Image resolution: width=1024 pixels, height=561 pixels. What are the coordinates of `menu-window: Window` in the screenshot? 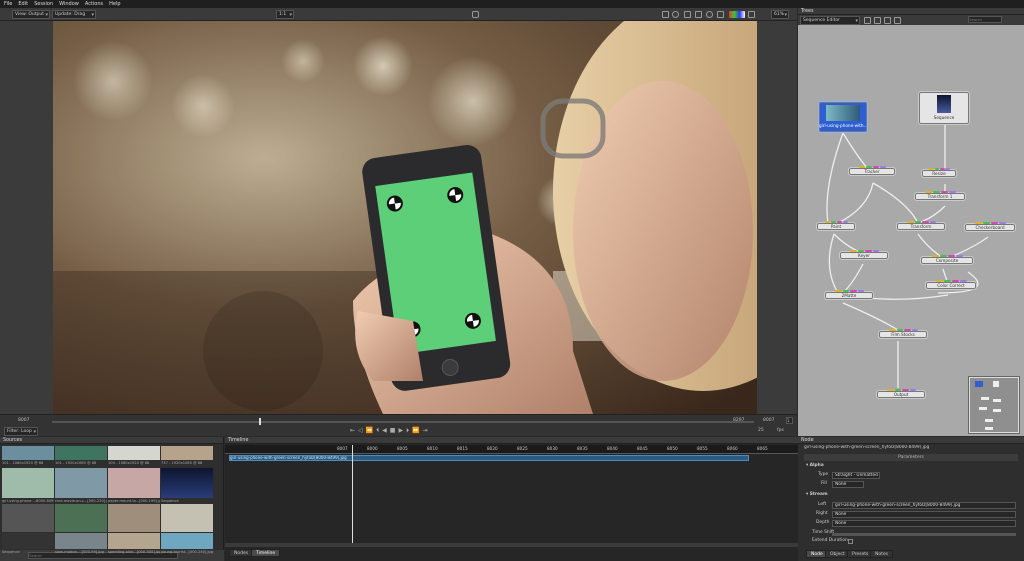 It's located at (69, 4).